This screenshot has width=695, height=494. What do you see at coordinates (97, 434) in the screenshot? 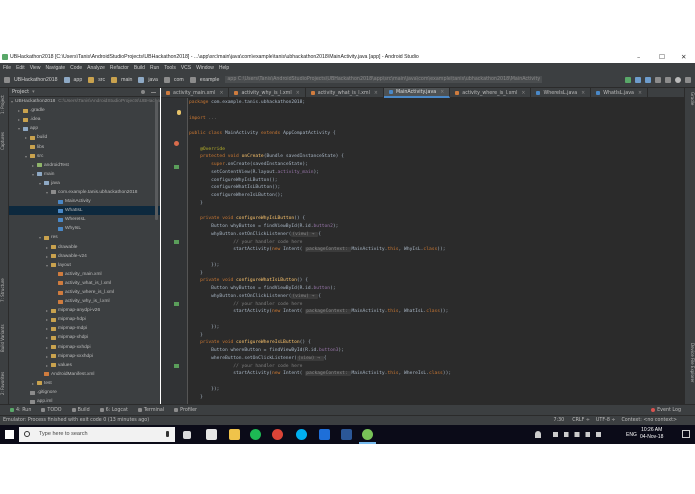
I see `taskbar-search-box: Type here to search` at bounding box center [97, 434].